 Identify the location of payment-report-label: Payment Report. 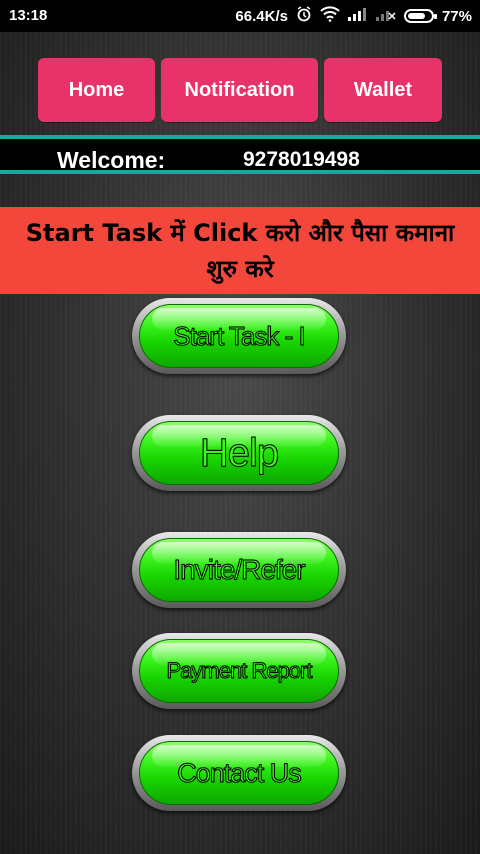
(239, 671).